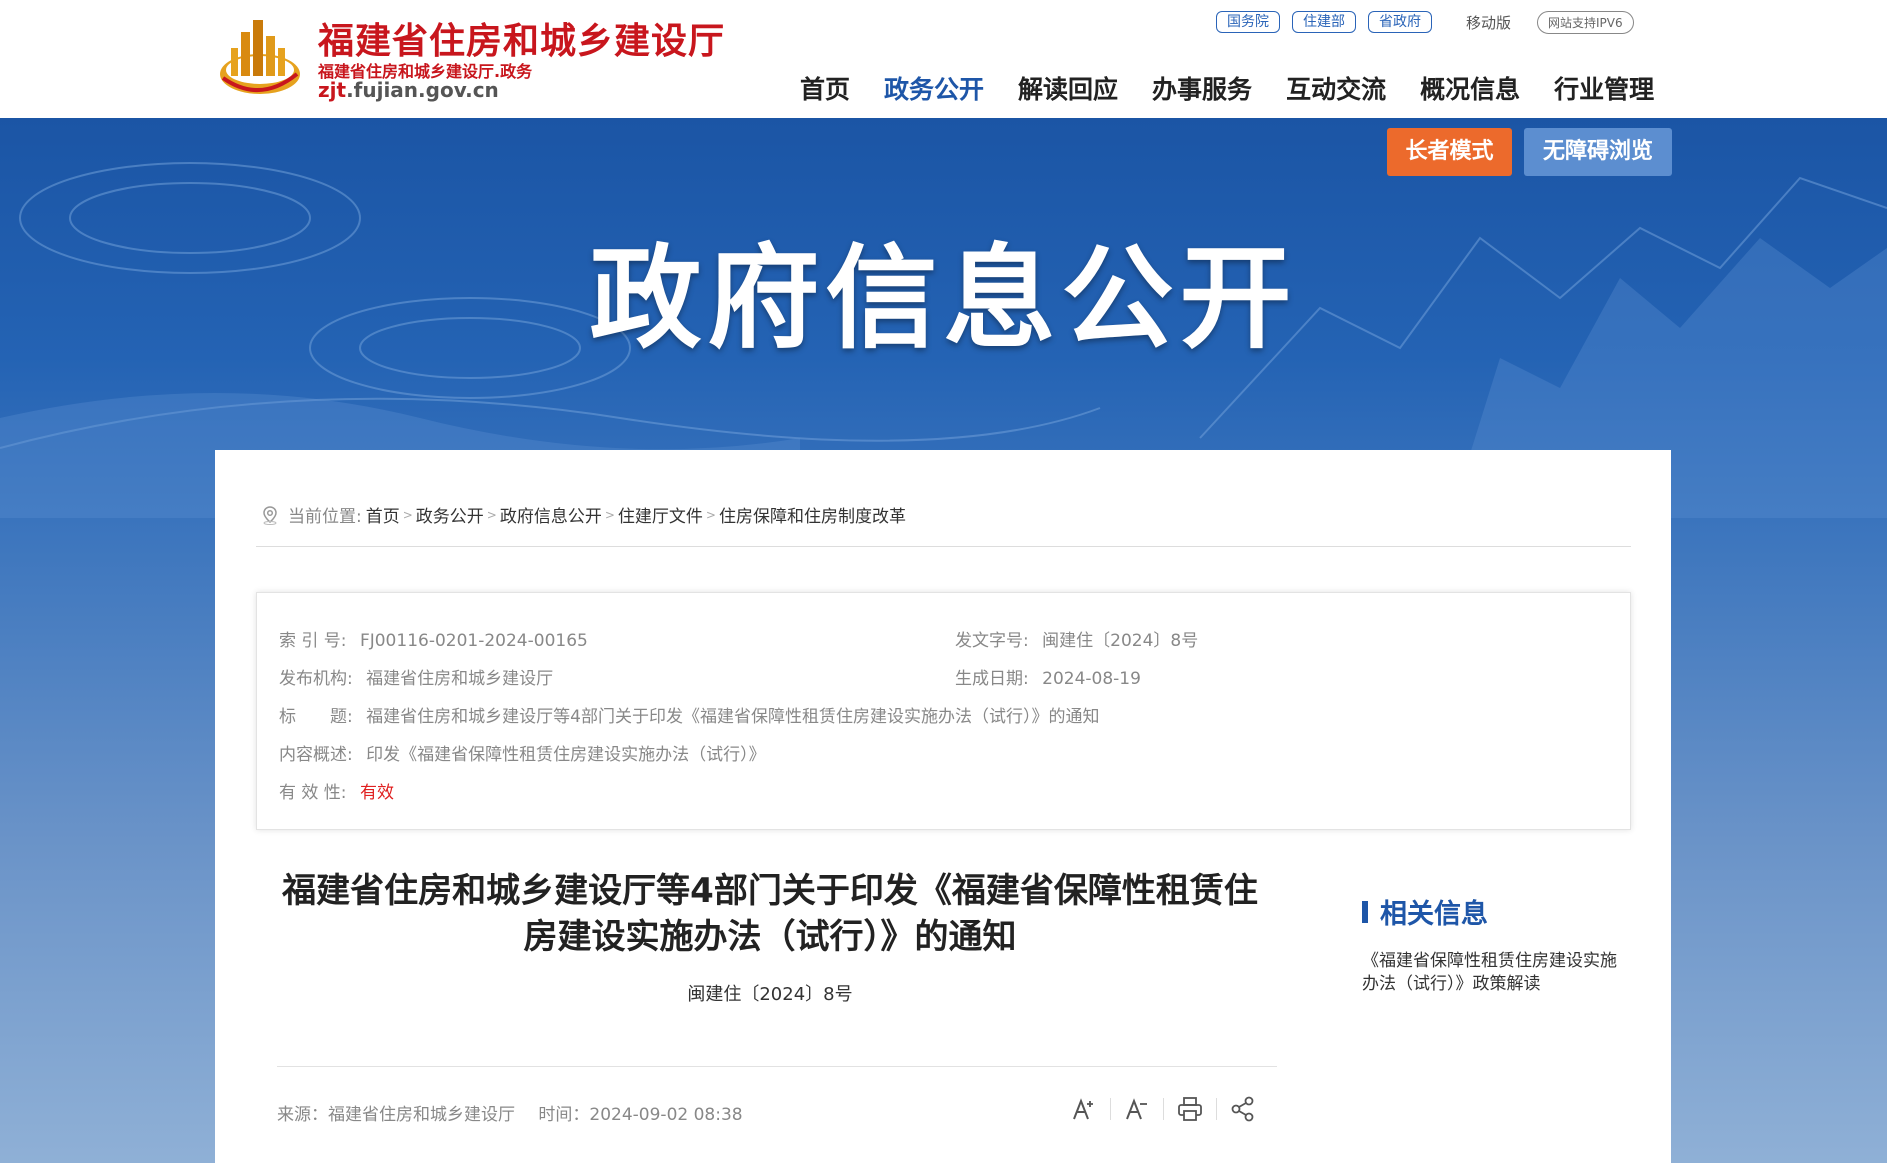  I want to click on breadcrumb-housing-reform: 住房保障和住房制度改革, so click(812, 514).